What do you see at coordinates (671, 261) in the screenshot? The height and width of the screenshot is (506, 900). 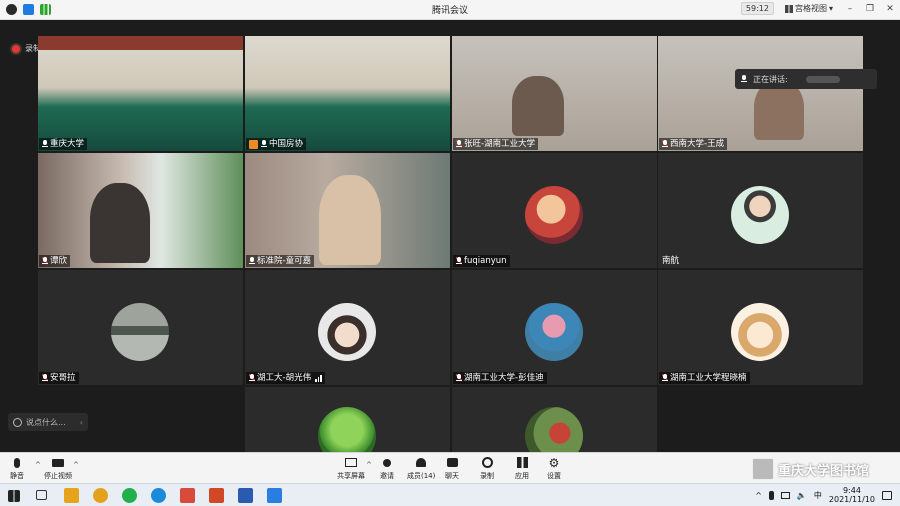 I see `participant-name: 南航` at bounding box center [671, 261].